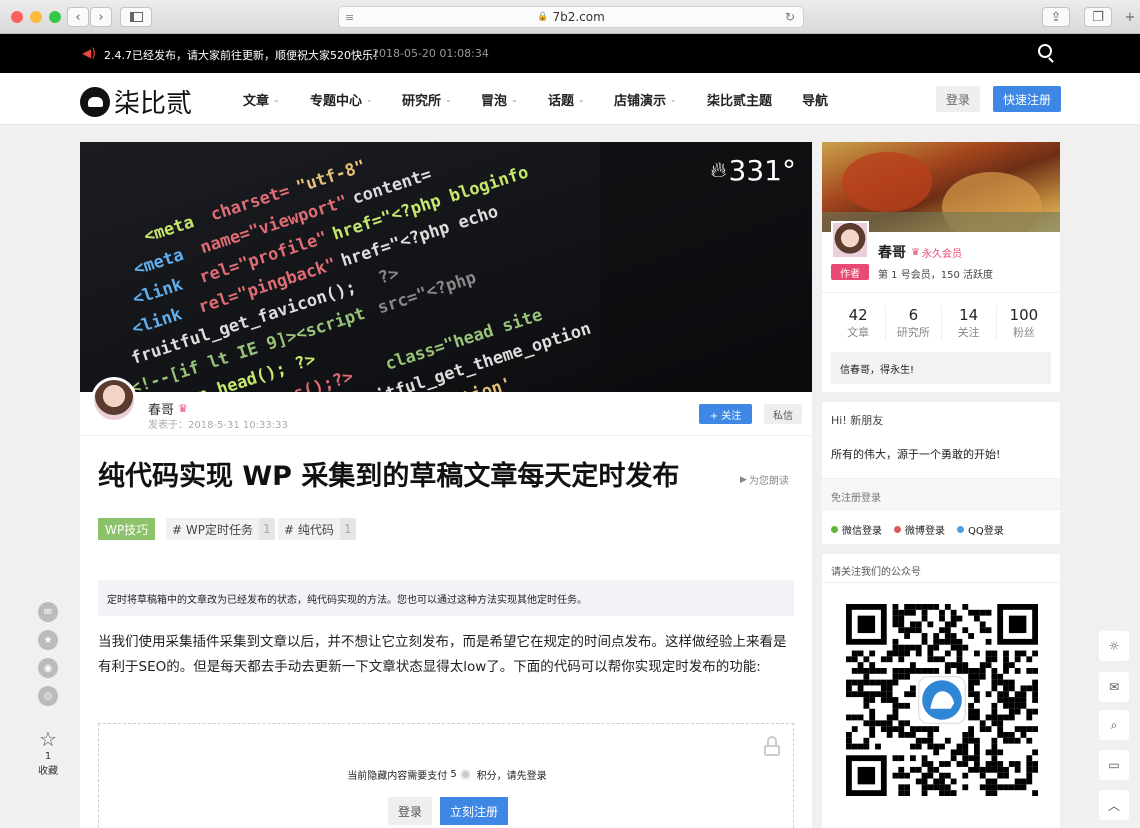 This screenshot has height=828, width=1140. I want to click on tag-item: # WP定时任务 1, so click(220, 529).